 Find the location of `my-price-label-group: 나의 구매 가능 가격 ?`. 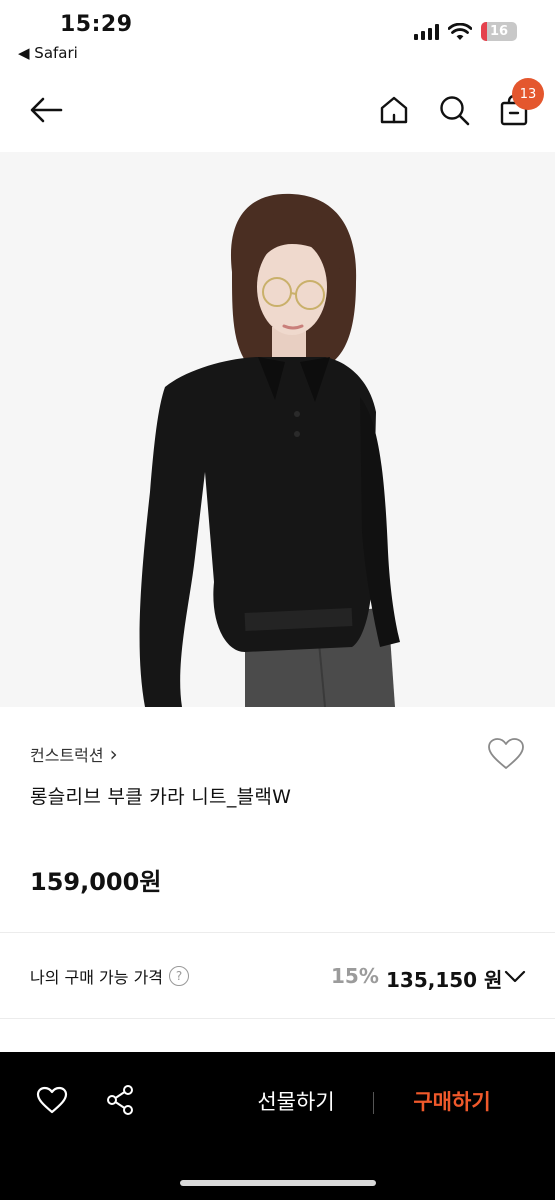

my-price-label-group: 나의 구매 가능 가격 ? is located at coordinates (110, 976).